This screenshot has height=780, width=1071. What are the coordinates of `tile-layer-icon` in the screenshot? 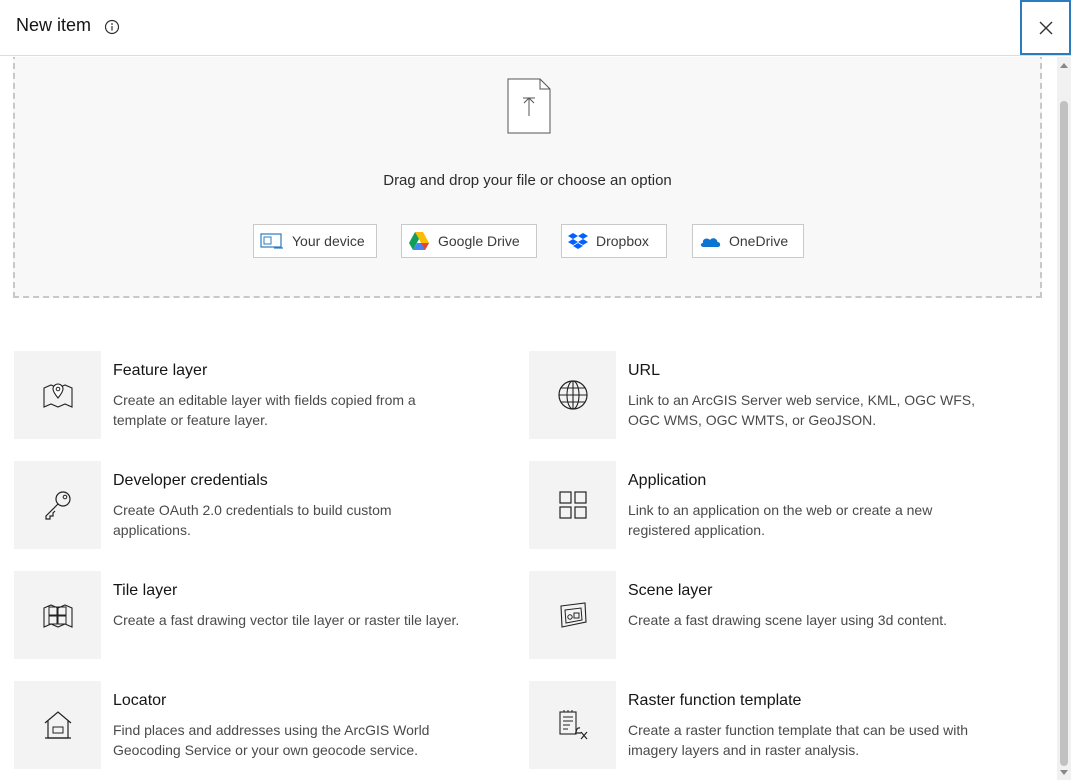 It's located at (57, 616).